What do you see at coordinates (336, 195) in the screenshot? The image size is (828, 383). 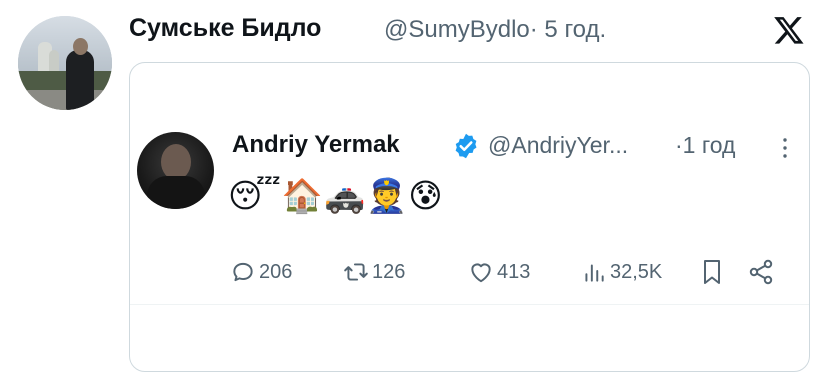 I see `quoted-tweet-text: 😴🏠🚓👮😰` at bounding box center [336, 195].